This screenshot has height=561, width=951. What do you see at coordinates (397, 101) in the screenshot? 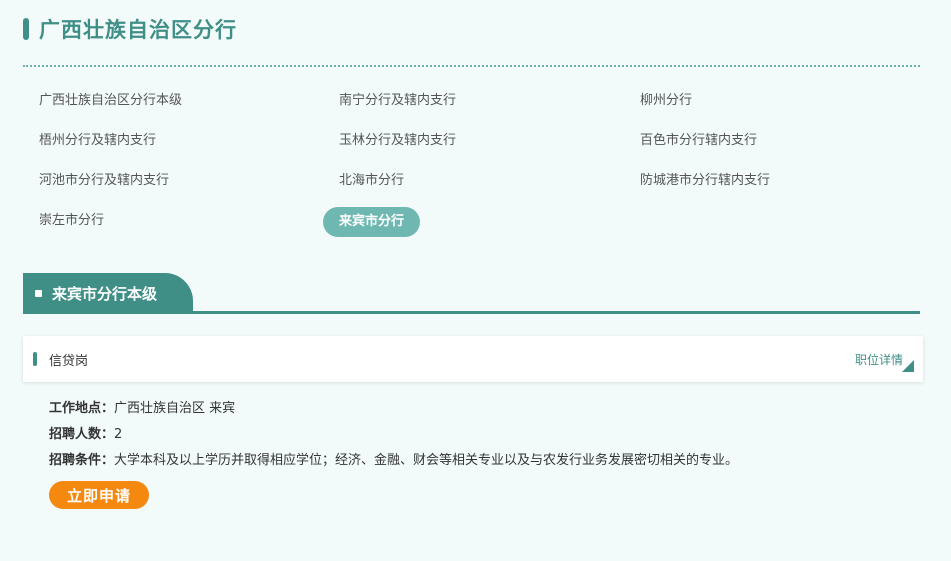
I see `branch-item-nanning: 南宁分行及辖内支行` at bounding box center [397, 101].